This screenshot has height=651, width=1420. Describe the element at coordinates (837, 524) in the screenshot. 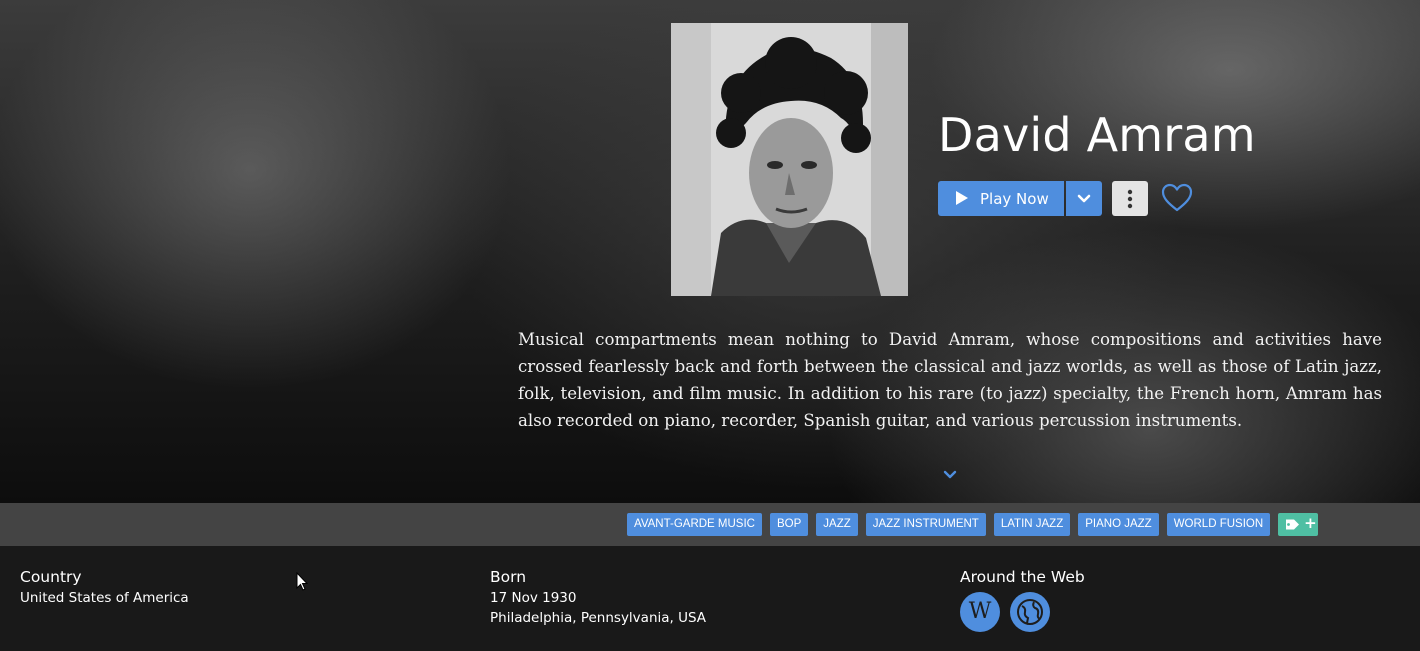

I see `genre-tag: JAZZ` at that location.